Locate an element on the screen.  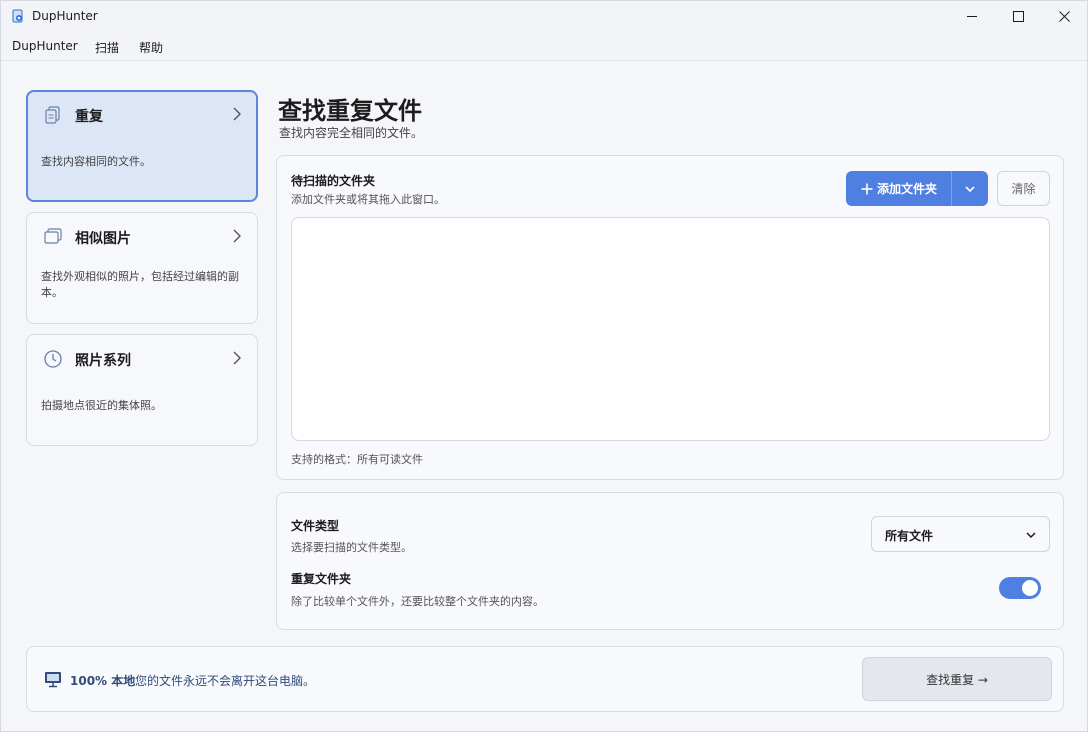
maximize-button is located at coordinates (1018, 16).